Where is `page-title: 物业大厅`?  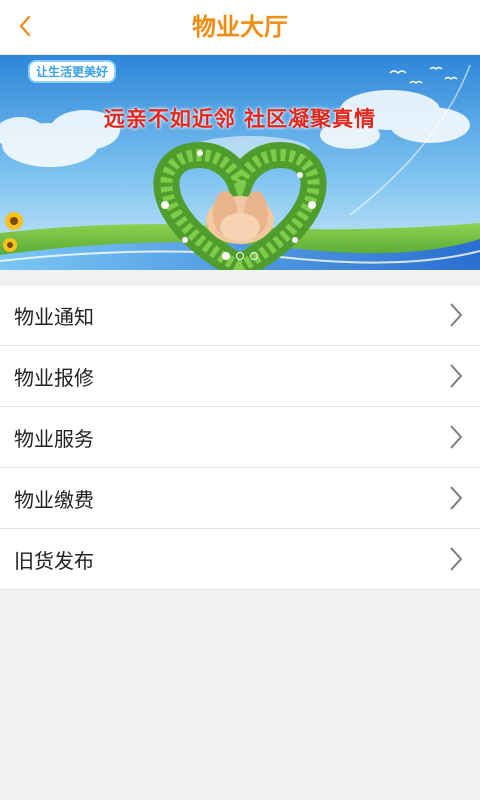
page-title: 物业大厅 is located at coordinates (240, 27).